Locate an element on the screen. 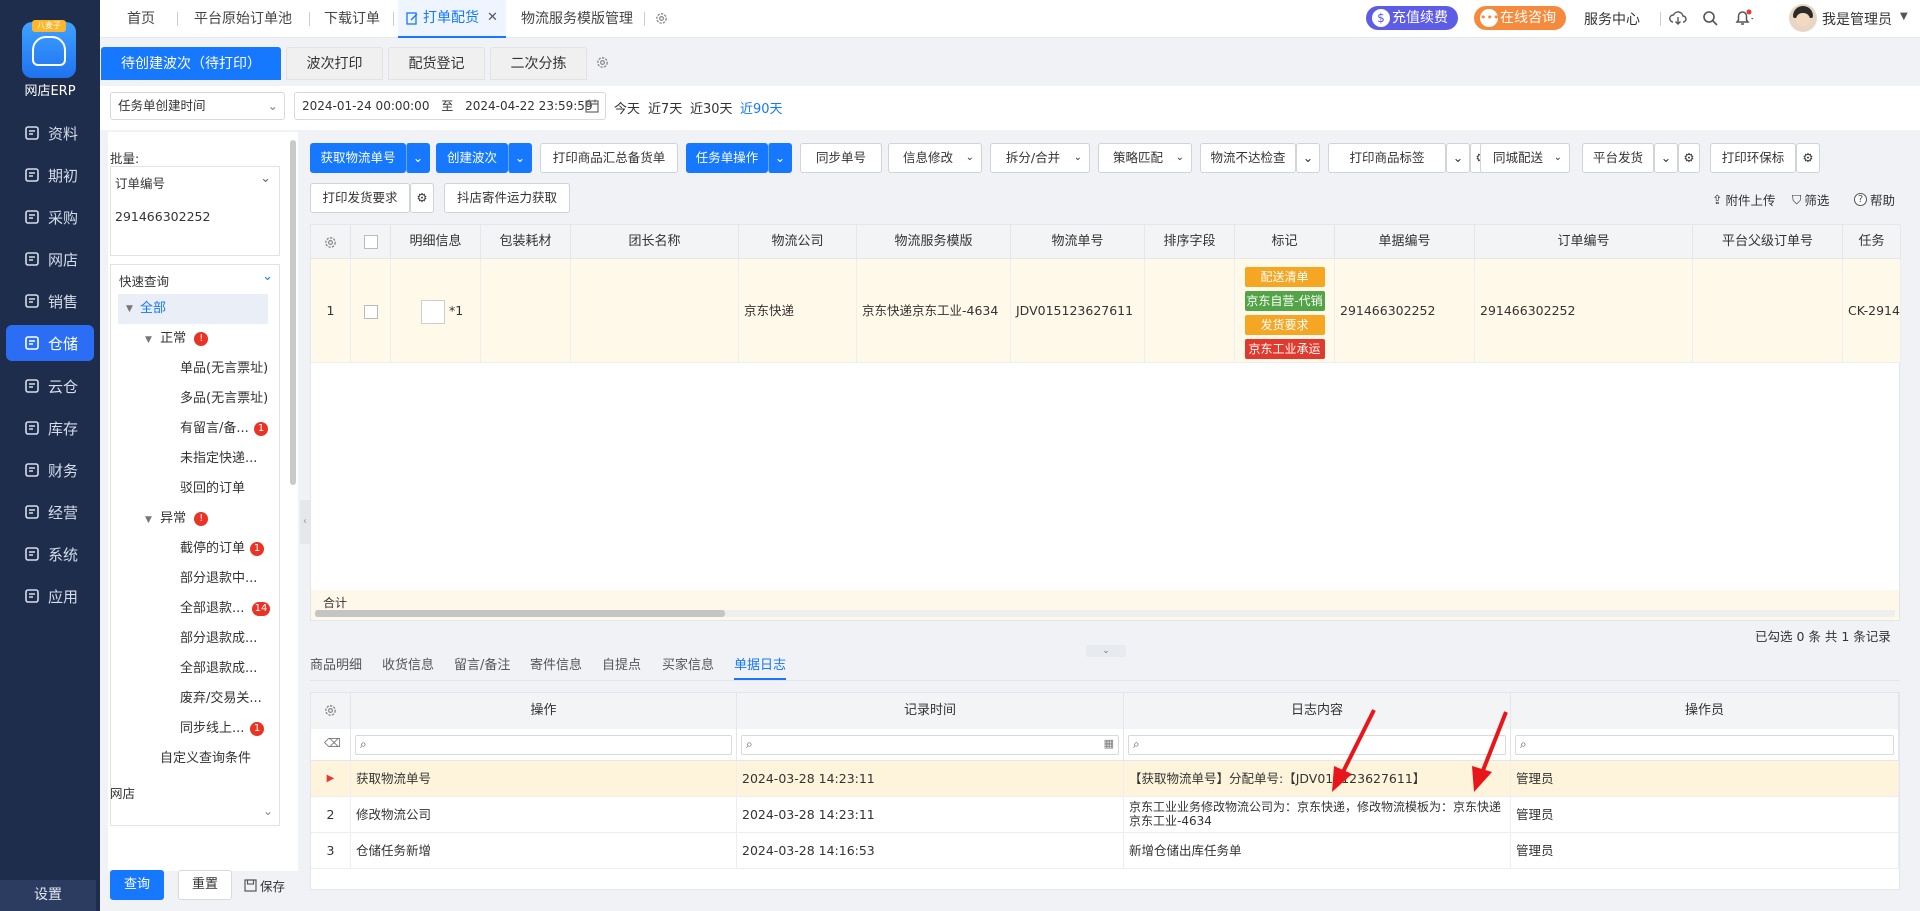 The image size is (1920, 911). close-tab-icon: ✕ is located at coordinates (492, 18).